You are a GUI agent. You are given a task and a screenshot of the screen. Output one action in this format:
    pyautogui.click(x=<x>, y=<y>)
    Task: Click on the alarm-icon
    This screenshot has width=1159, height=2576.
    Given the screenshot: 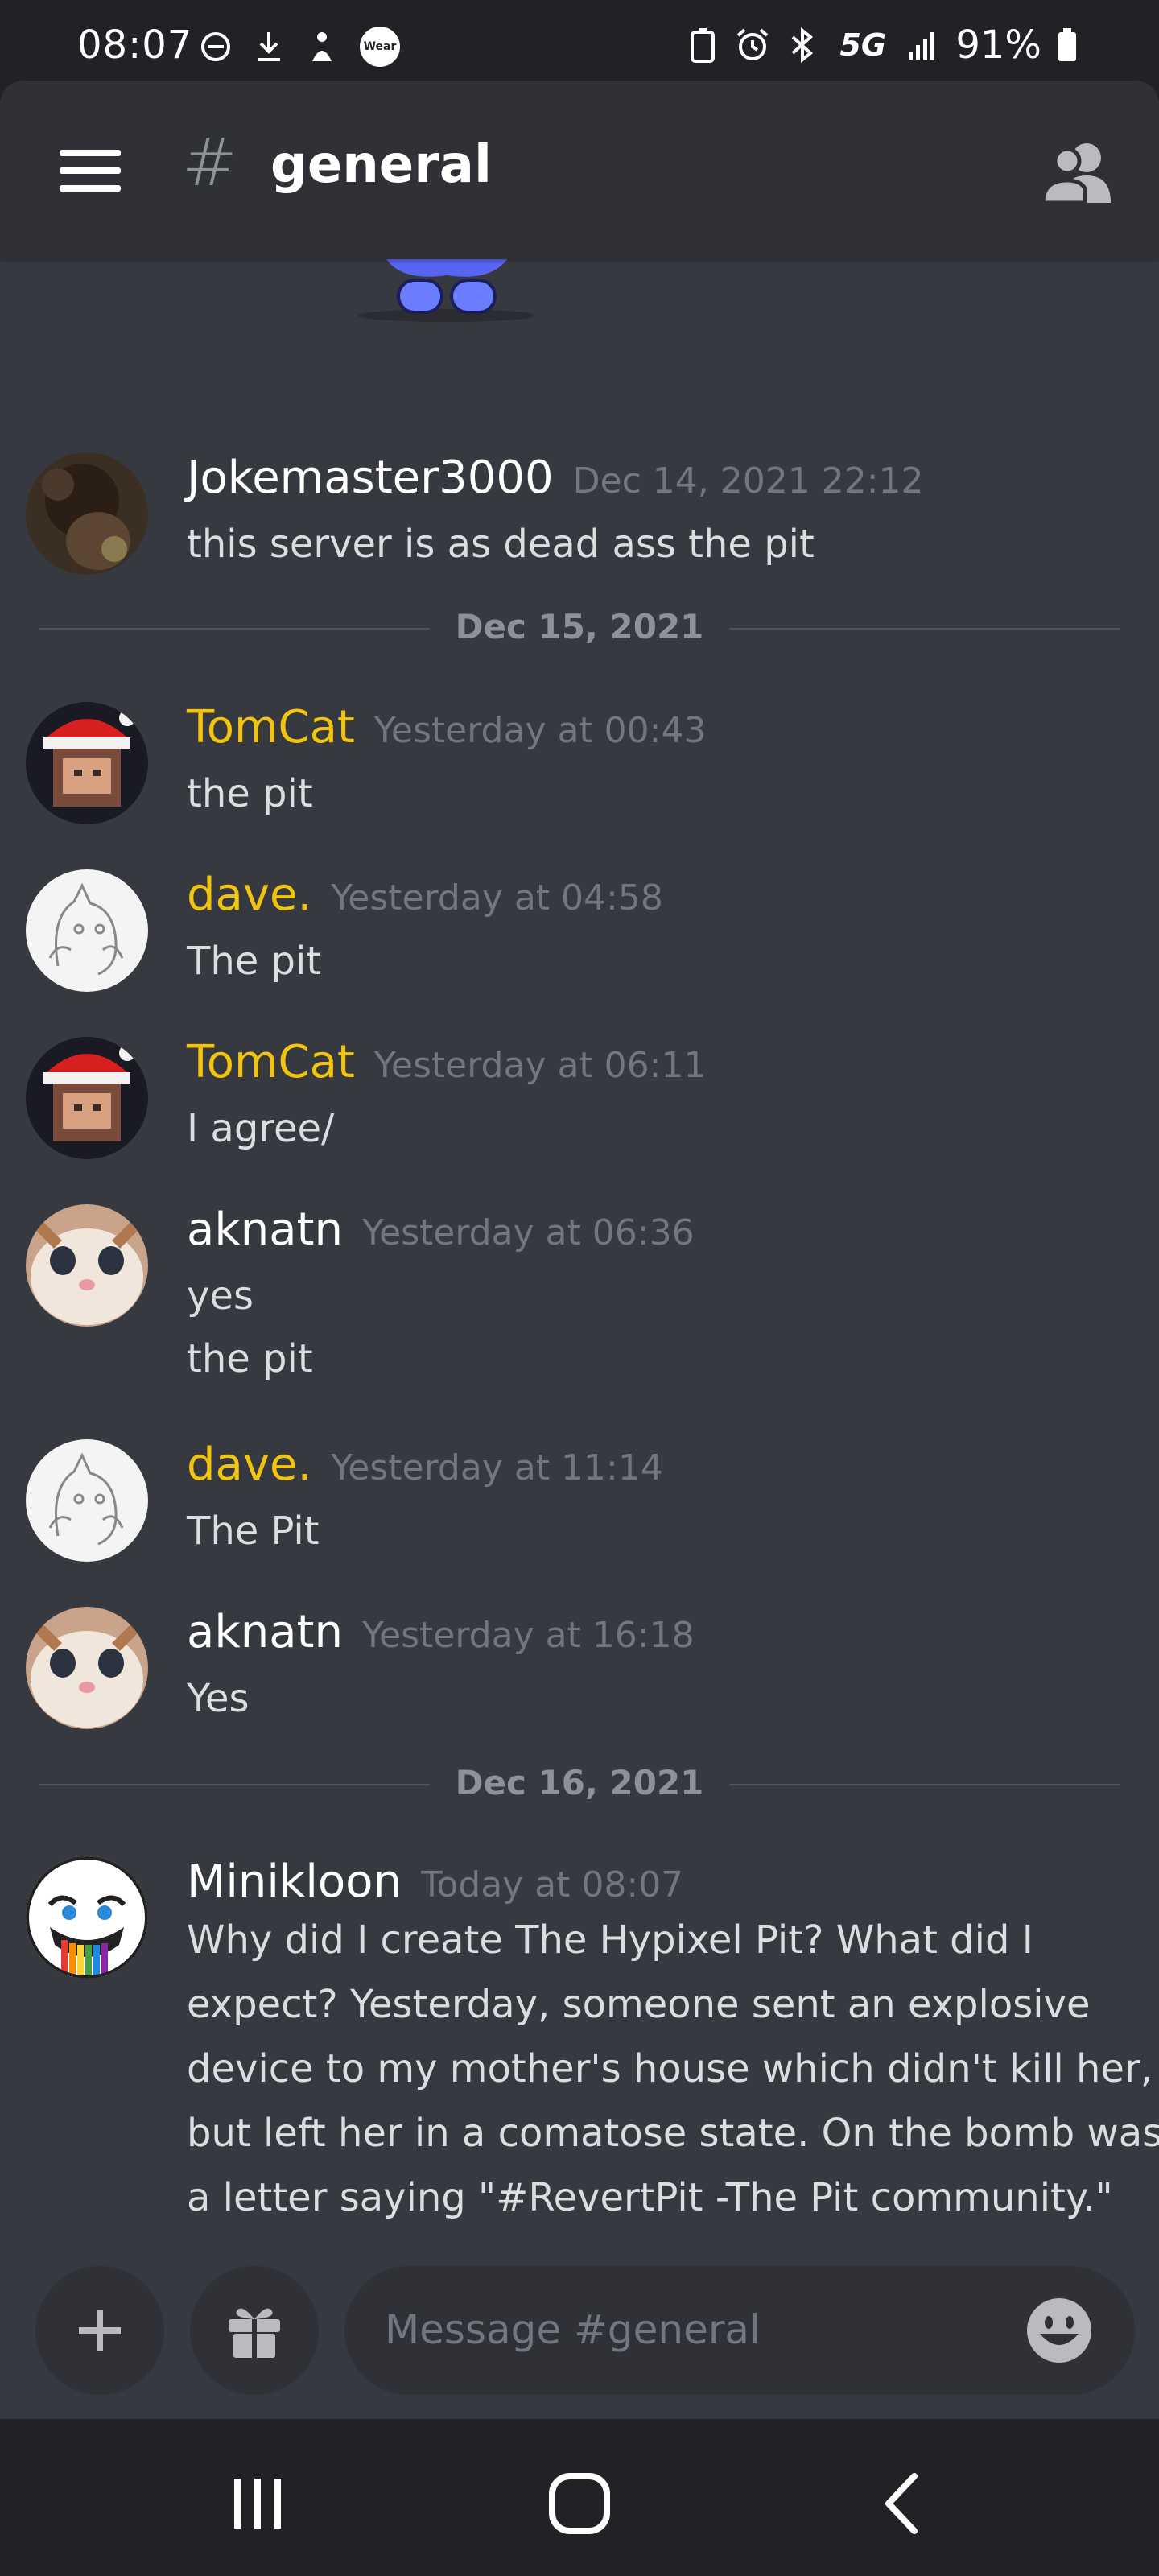 What is the action you would take?
    pyautogui.click(x=752, y=45)
    